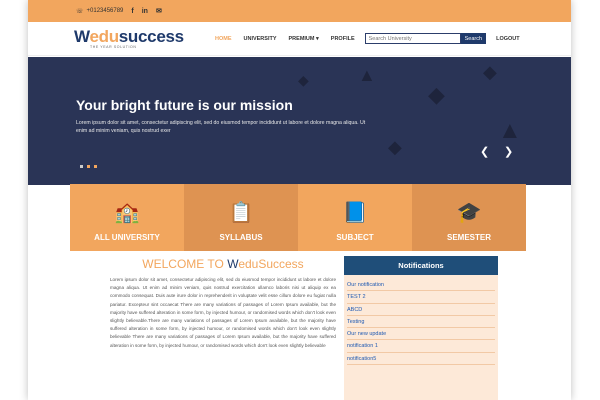 This screenshot has height=400, width=600. Describe the element at coordinates (421, 285) in the screenshot. I see `notification-item: Our notification` at that location.